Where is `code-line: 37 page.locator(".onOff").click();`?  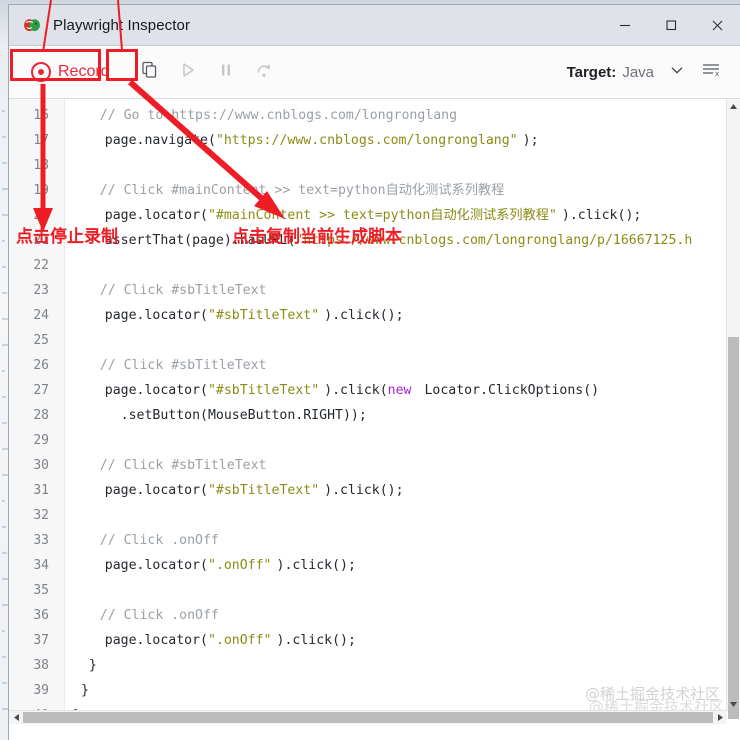 code-line: 37 page.locator(".onOff").click(); is located at coordinates (368, 640).